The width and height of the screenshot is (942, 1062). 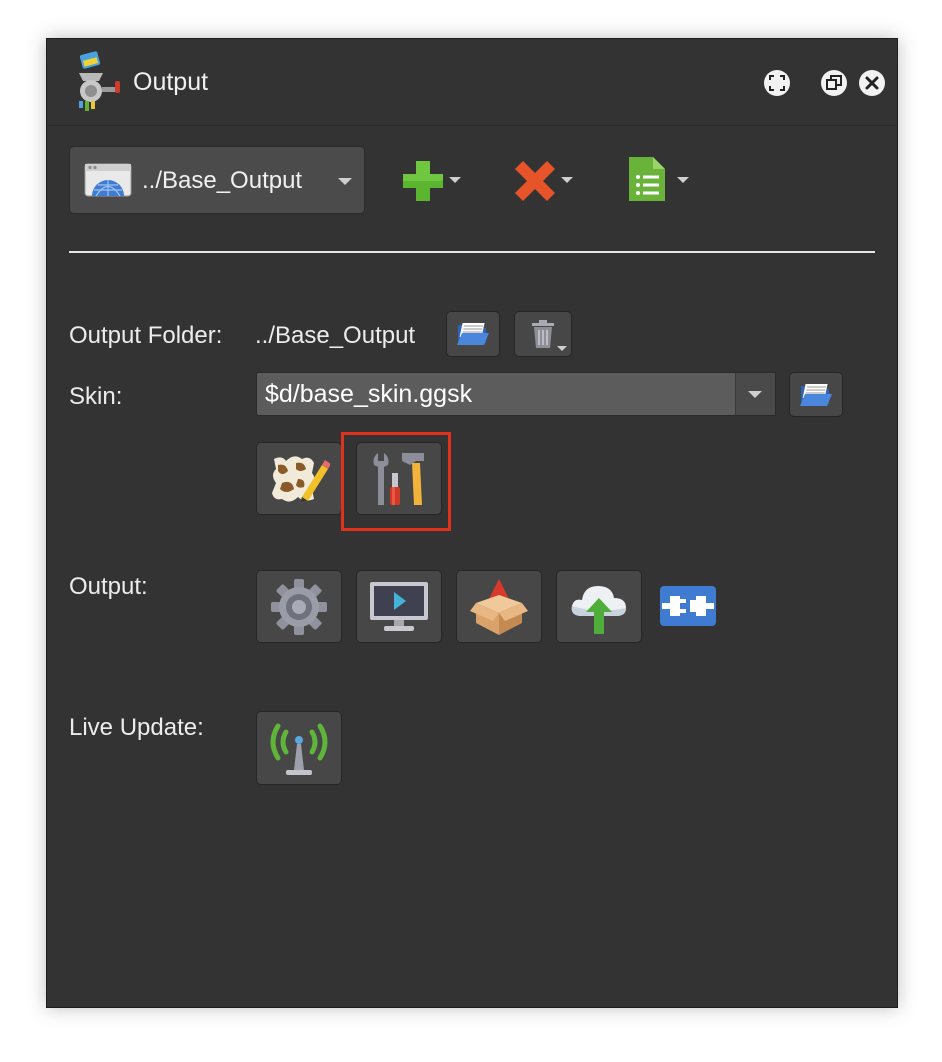 I want to click on package-gnome-icon, so click(x=499, y=606).